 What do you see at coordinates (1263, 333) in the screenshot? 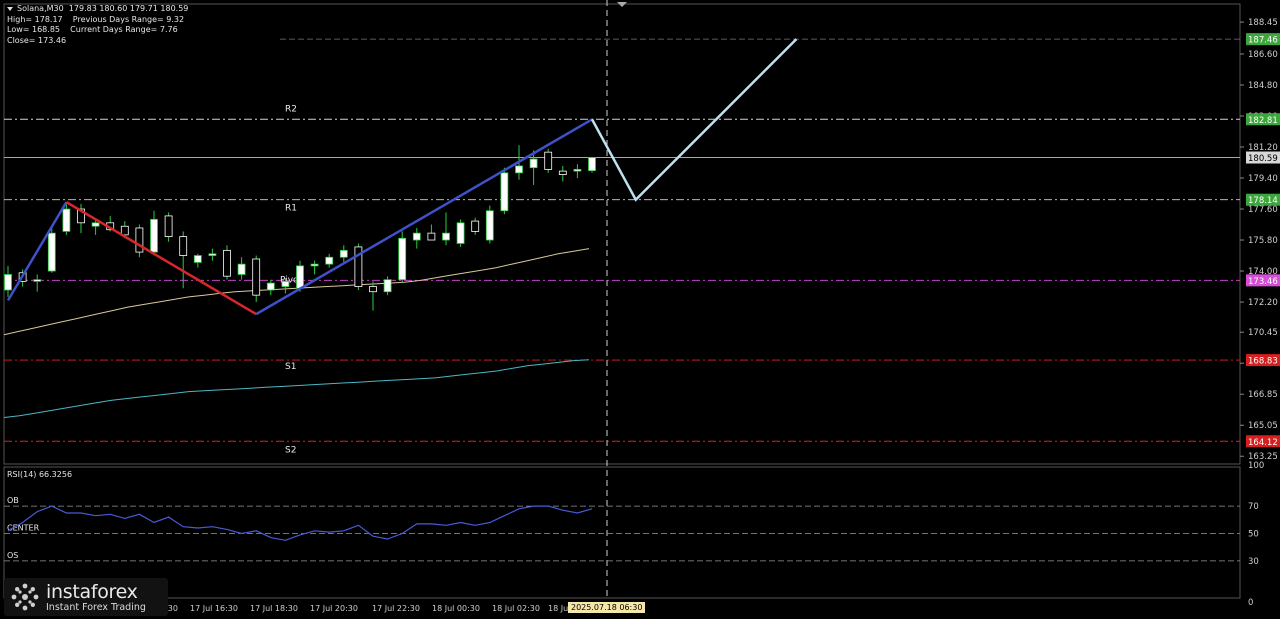
I see `price-tick-label: 170.45` at bounding box center [1263, 333].